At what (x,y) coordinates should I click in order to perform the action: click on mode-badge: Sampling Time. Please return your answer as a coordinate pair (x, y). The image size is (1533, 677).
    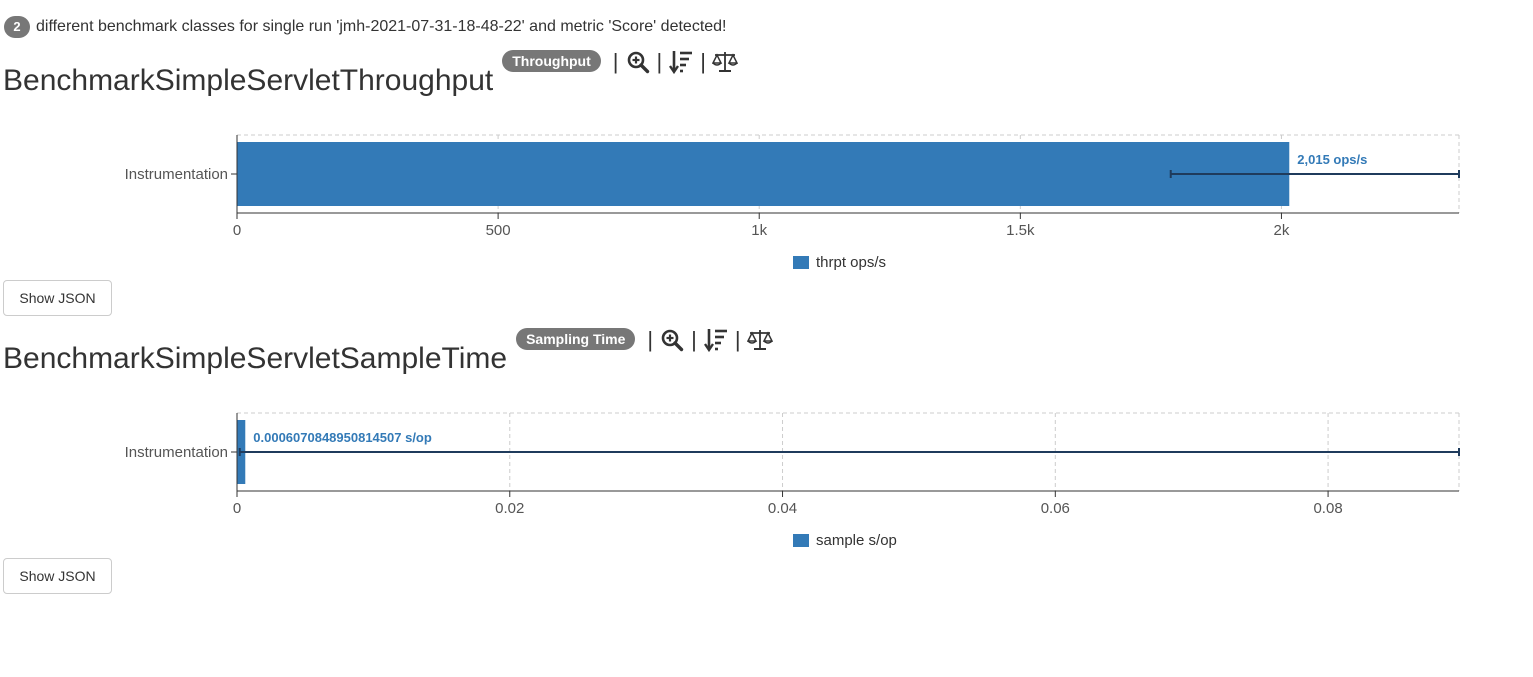
    Looking at the image, I should click on (576, 339).